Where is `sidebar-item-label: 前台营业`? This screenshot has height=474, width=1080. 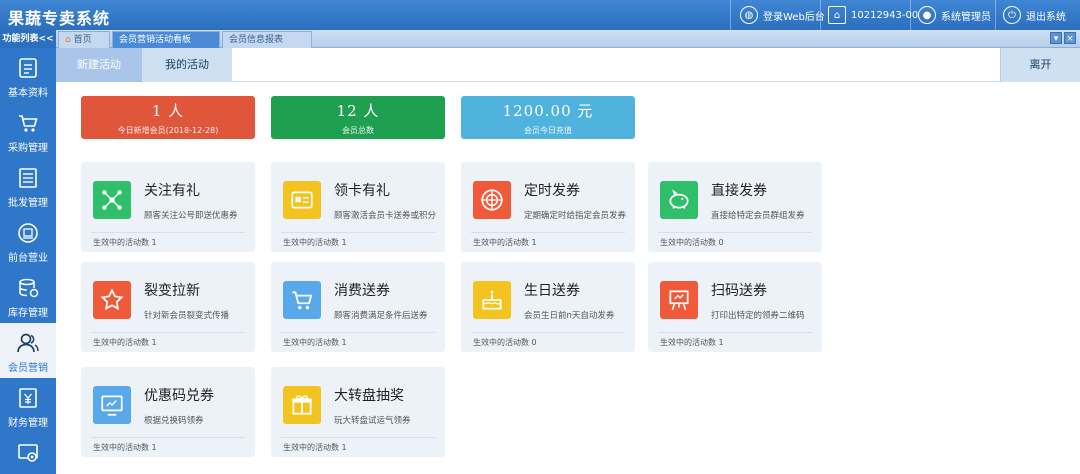 sidebar-item-label: 前台营业 is located at coordinates (28, 258).